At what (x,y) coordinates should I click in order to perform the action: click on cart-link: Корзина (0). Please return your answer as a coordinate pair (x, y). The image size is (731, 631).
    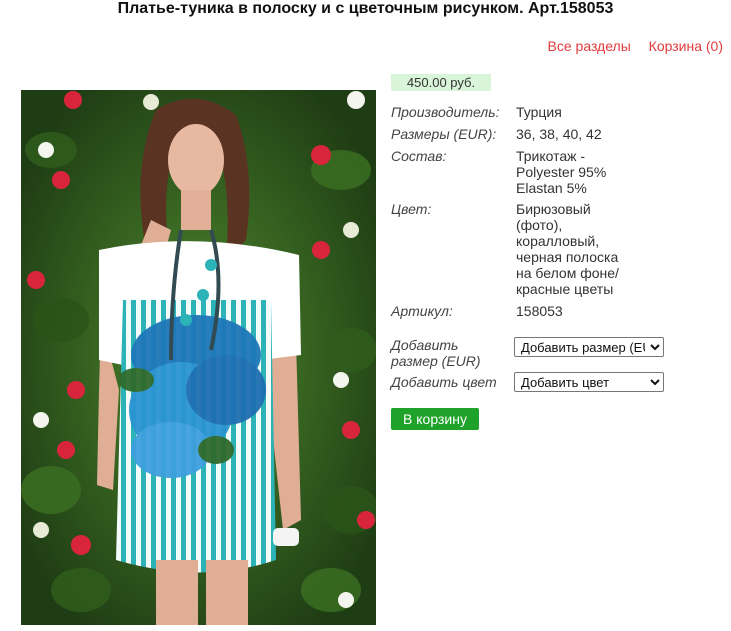
    Looking at the image, I should click on (686, 46).